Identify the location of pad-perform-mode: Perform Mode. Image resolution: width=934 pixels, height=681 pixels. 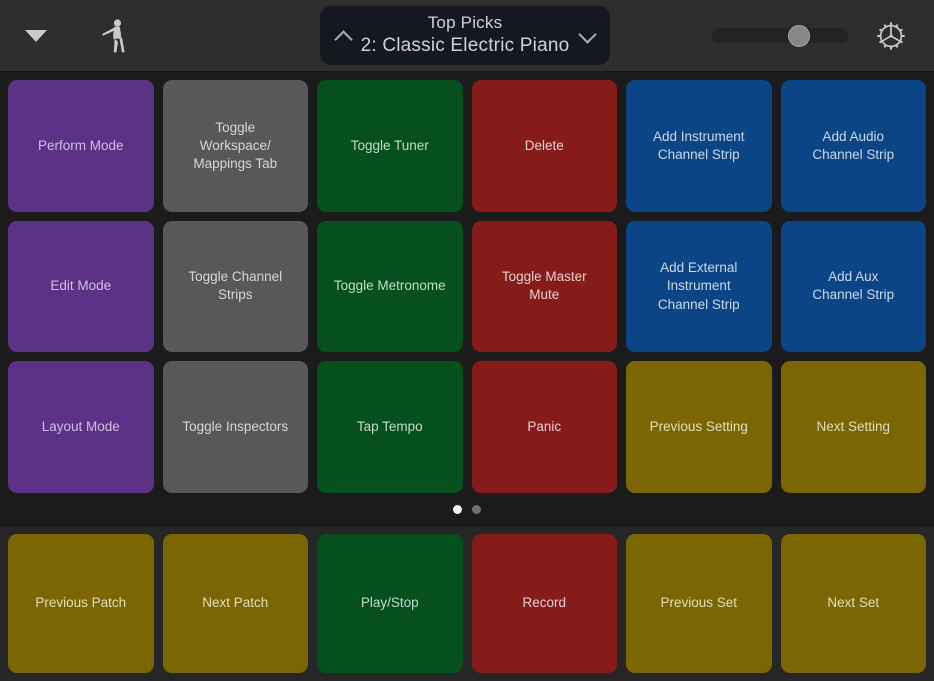
(81, 146).